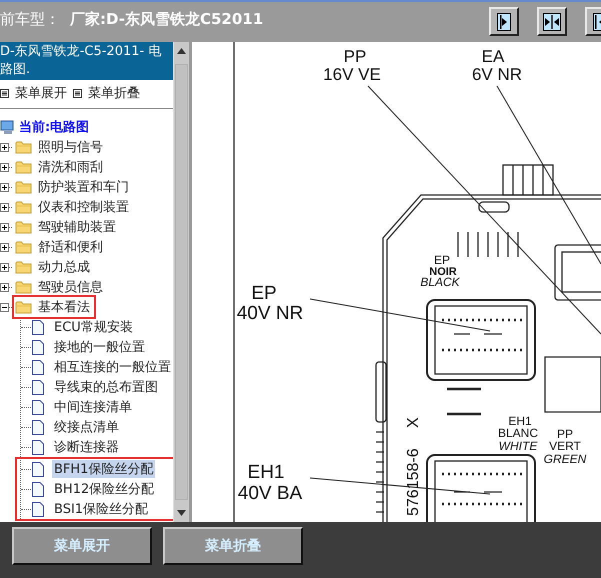  What do you see at coordinates (518, 433) in the screenshot?
I see `diagram-label: BLANC` at bounding box center [518, 433].